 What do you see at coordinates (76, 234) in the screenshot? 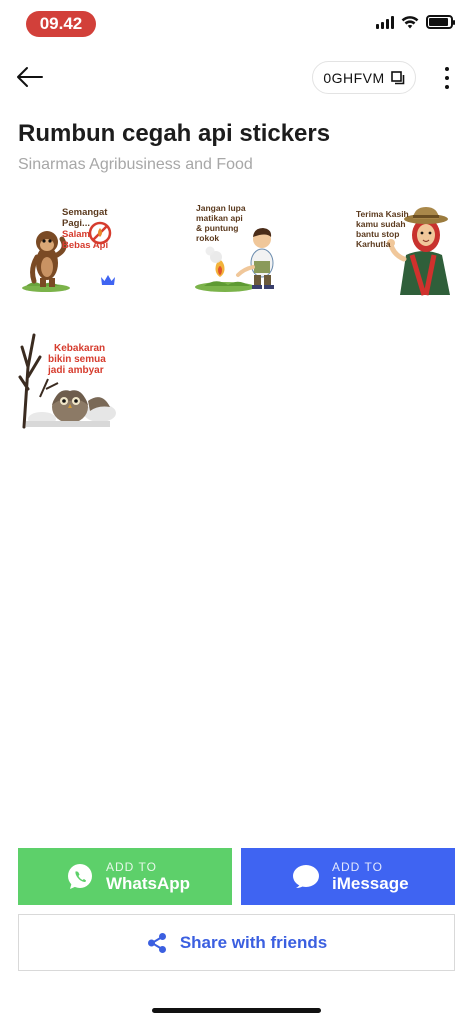
I see `sticker-caption-line: Salam` at bounding box center [76, 234].